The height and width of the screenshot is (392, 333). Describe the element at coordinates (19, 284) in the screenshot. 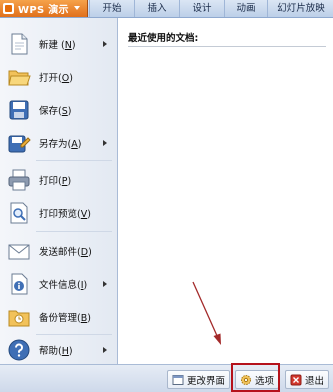

I see `file-info-icon` at that location.